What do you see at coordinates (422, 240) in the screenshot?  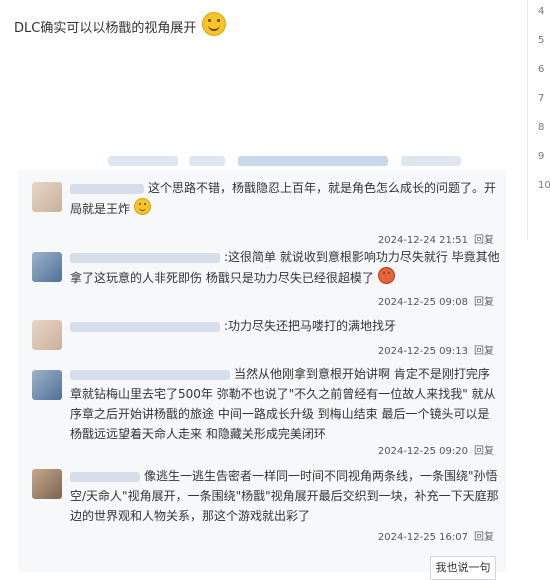 I see `reply-time: 2024-12-24 21:51` at bounding box center [422, 240].